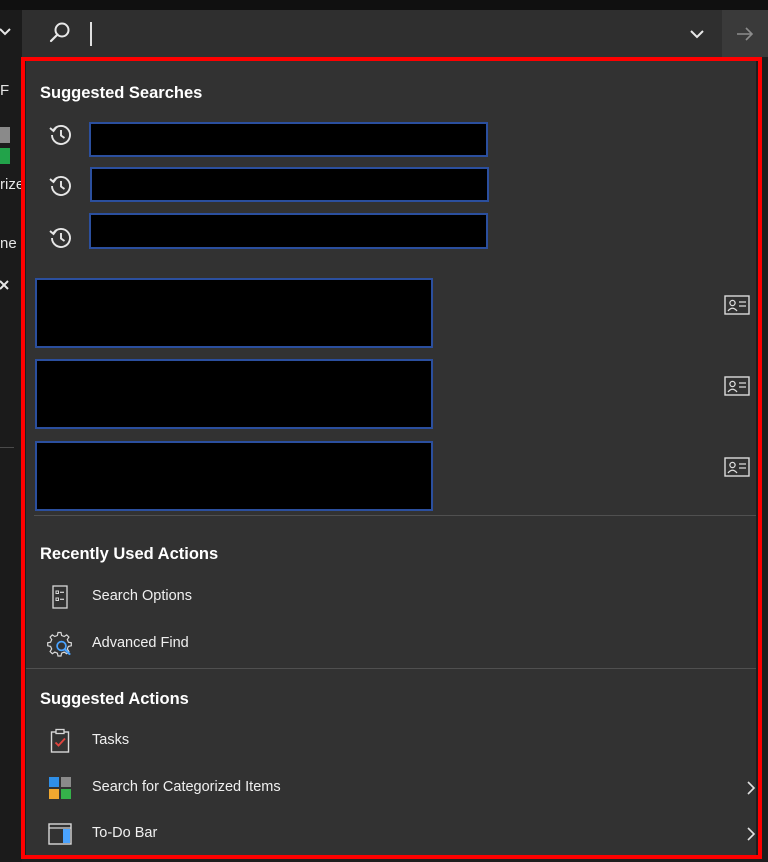 The height and width of the screenshot is (862, 768). Describe the element at coordinates (5, 135) in the screenshot. I see `category-swatch-gray` at that location.